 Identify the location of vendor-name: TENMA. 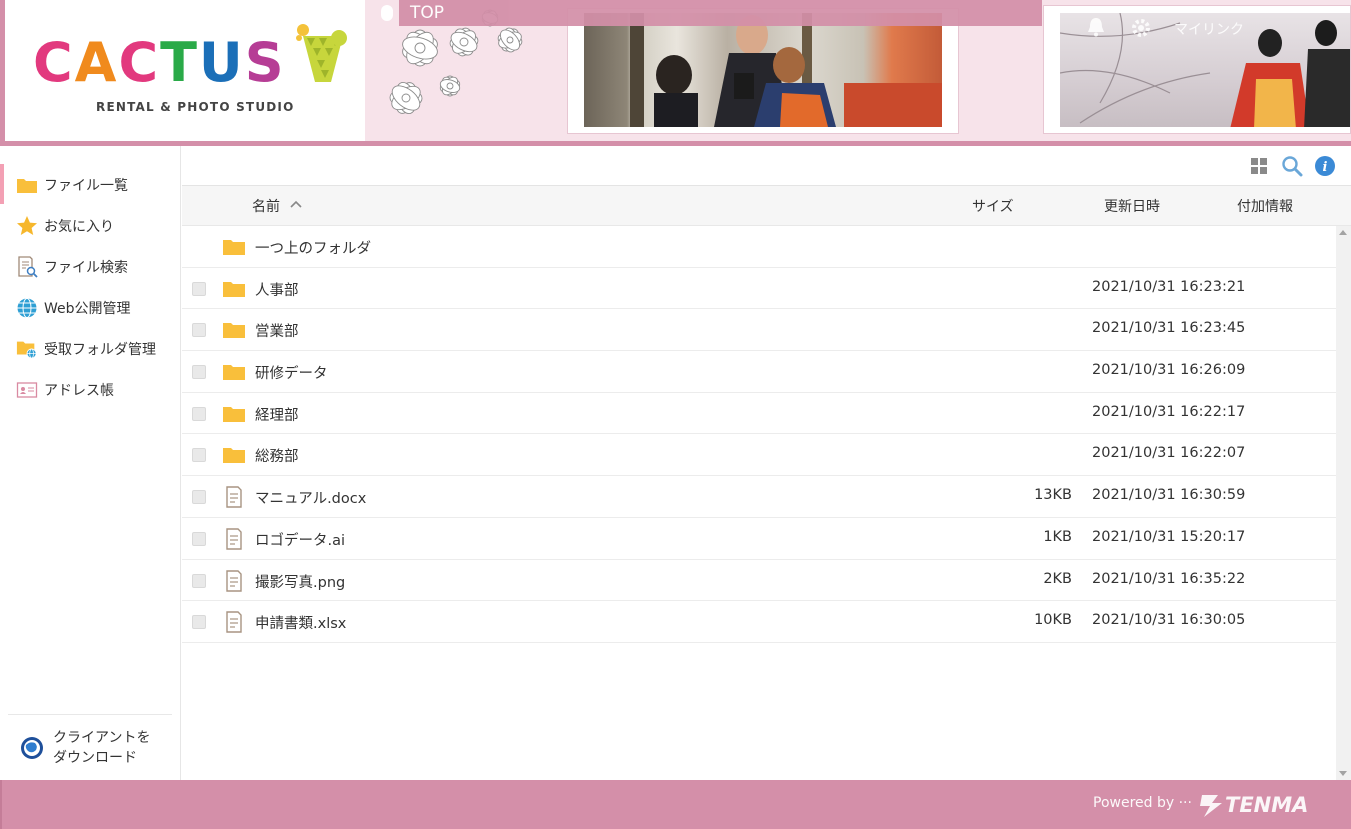
(1266, 805).